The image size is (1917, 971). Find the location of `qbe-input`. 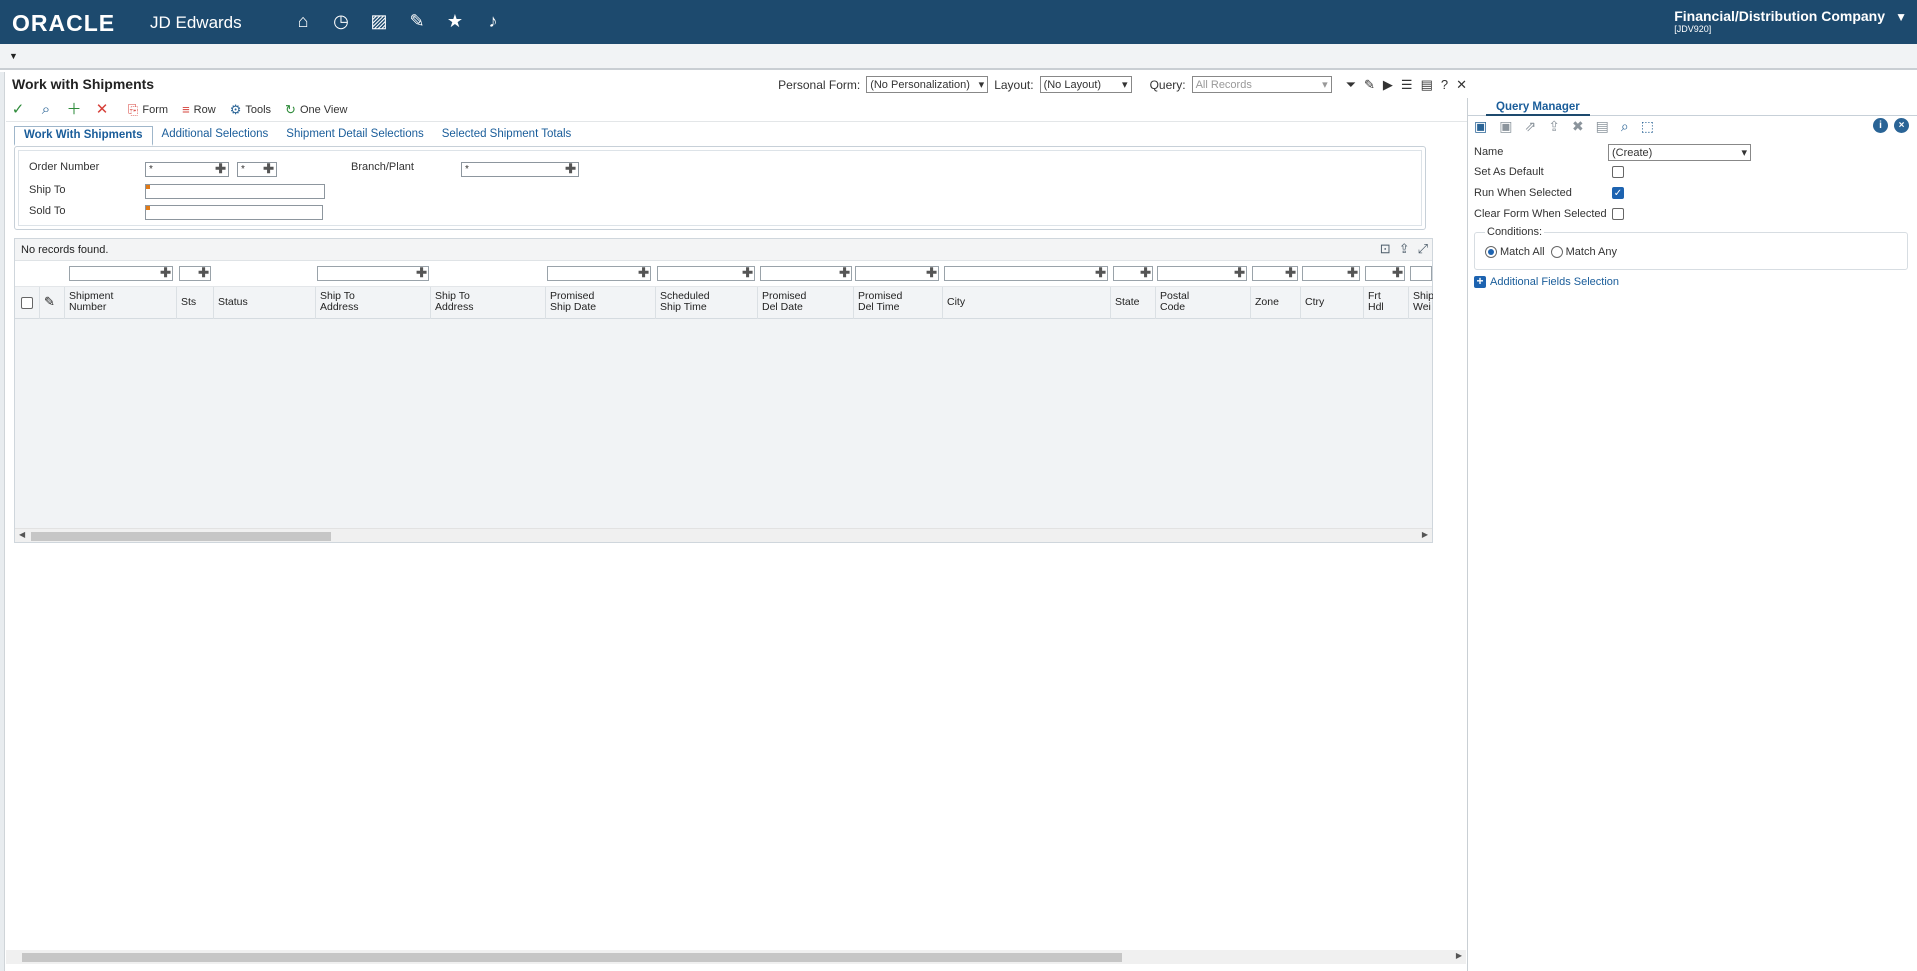

qbe-input is located at coordinates (1421, 273).